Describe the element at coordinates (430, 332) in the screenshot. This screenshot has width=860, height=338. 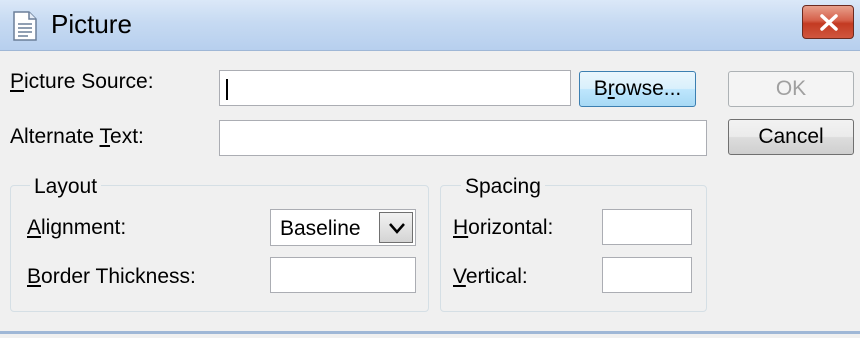
I see `window-bottom-border` at that location.